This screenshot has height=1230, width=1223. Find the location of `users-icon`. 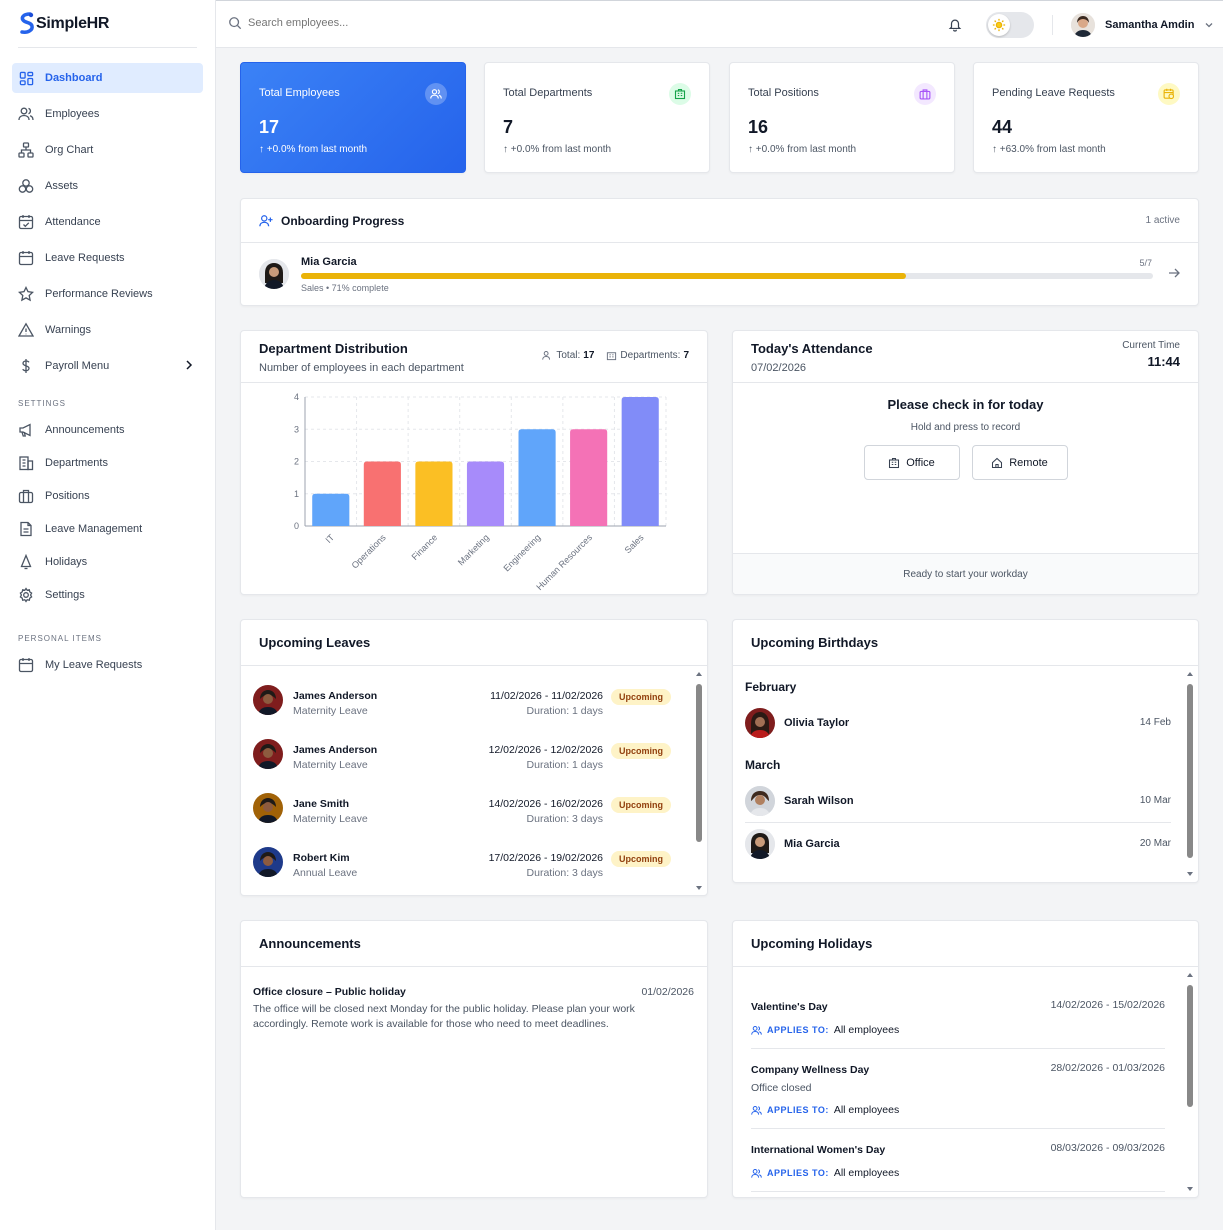

users-icon is located at coordinates (756, 1173).